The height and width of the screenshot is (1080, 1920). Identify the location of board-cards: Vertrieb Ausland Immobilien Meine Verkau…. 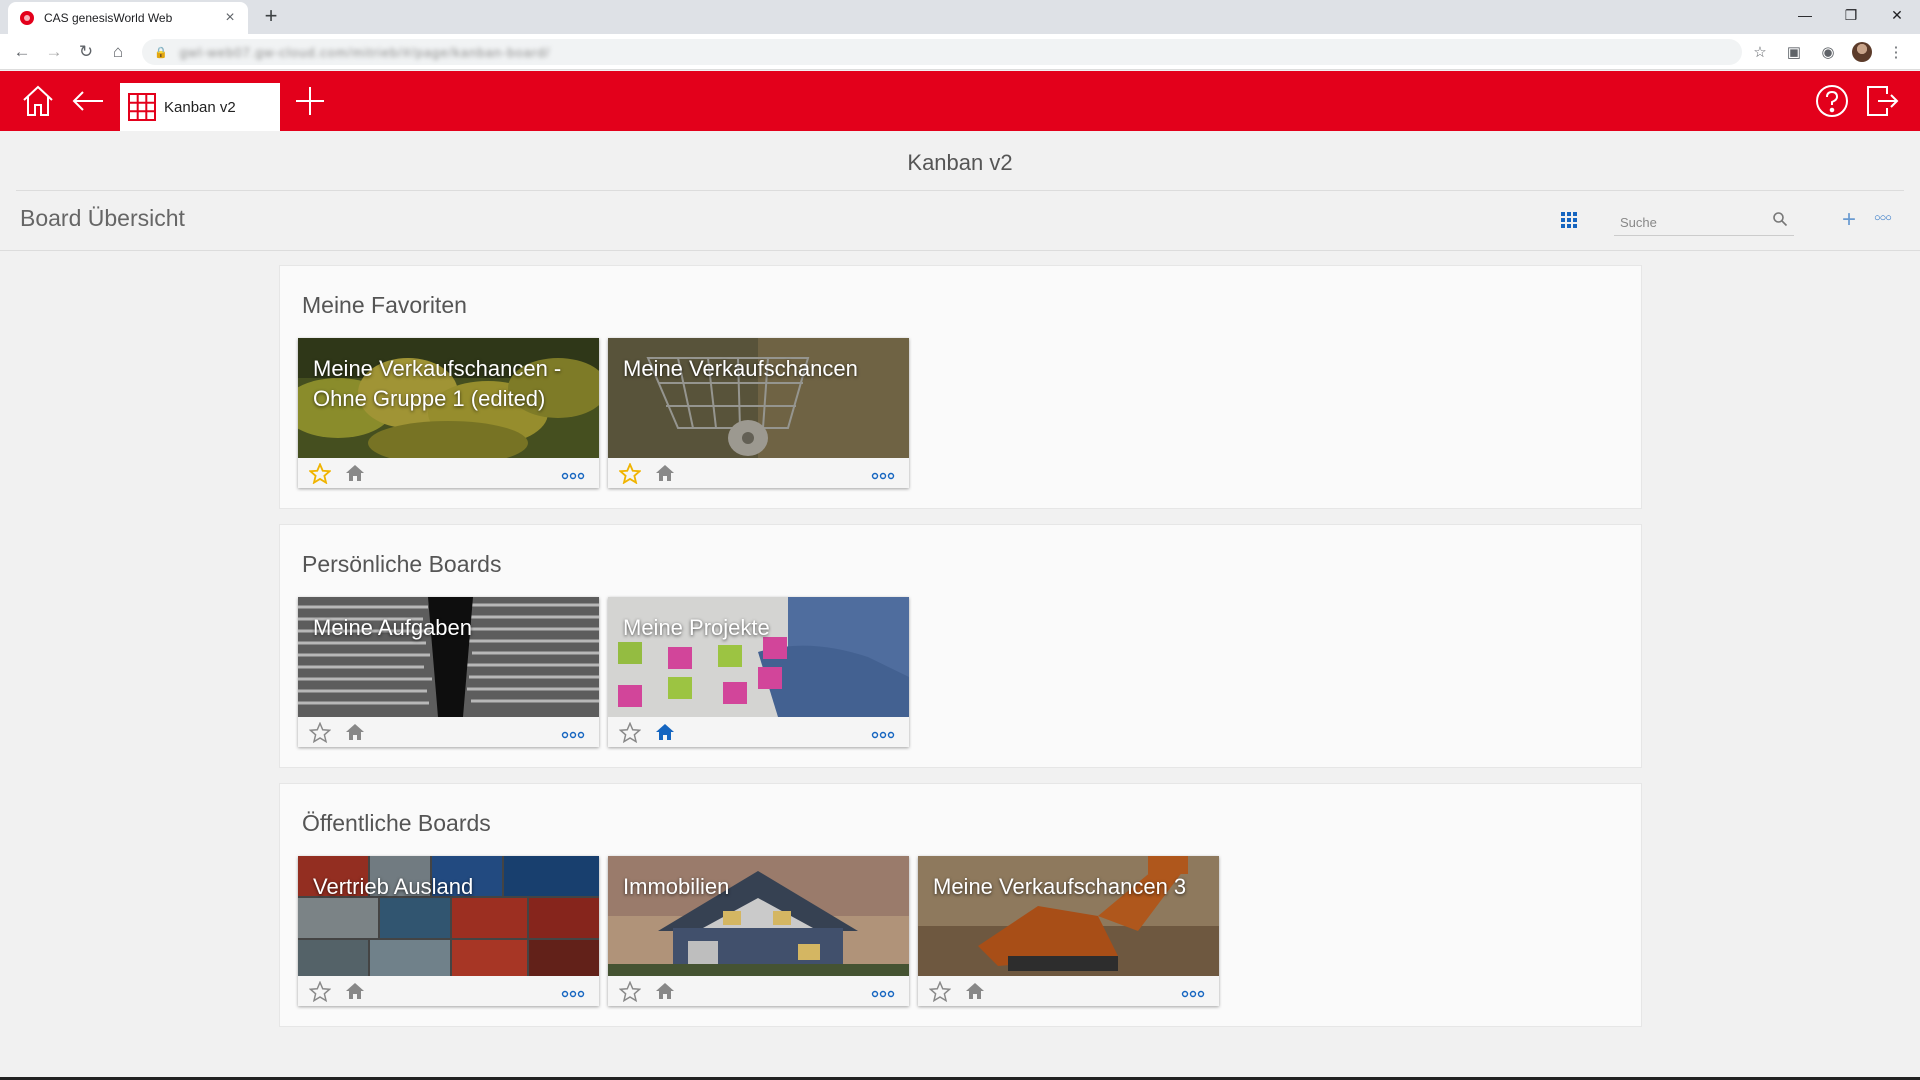
(758, 931).